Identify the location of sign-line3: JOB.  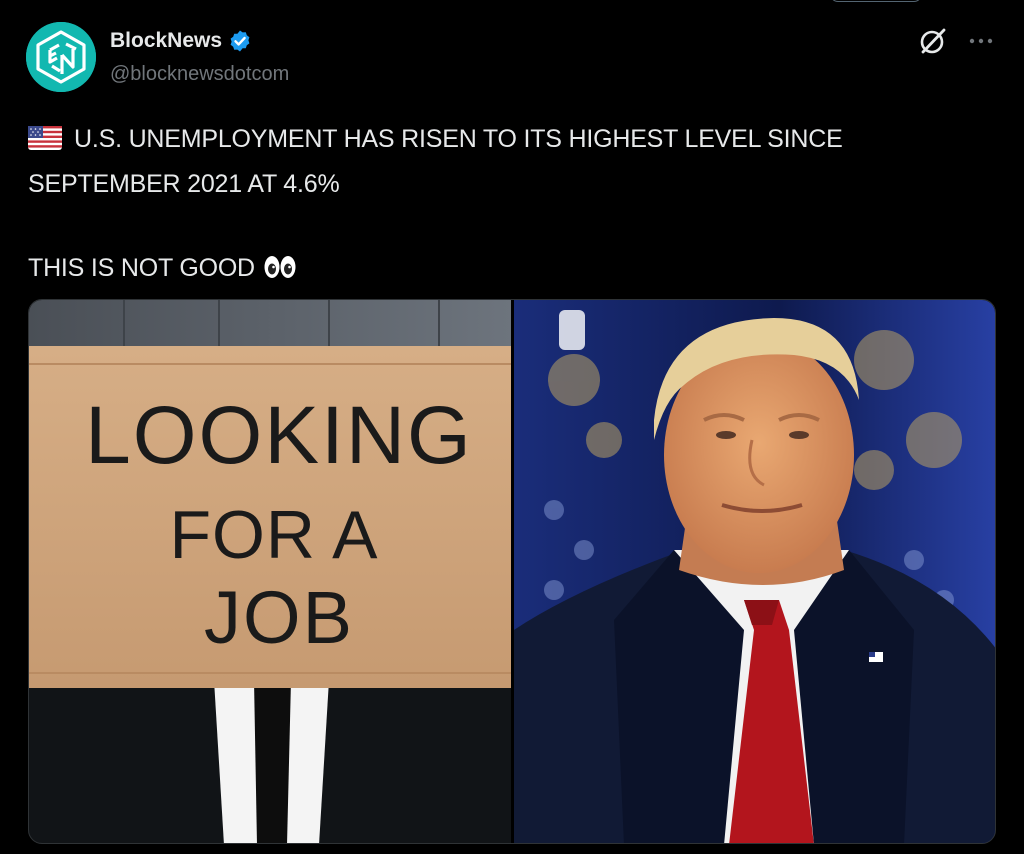
(279, 617).